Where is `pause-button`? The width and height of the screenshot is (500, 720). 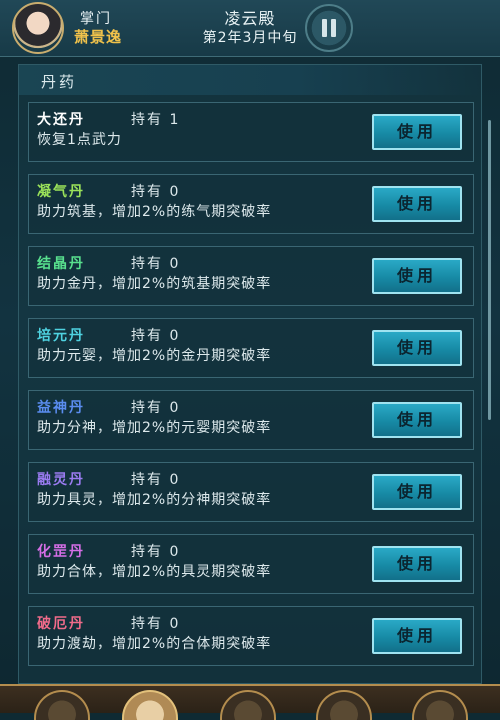 pause-button is located at coordinates (329, 28).